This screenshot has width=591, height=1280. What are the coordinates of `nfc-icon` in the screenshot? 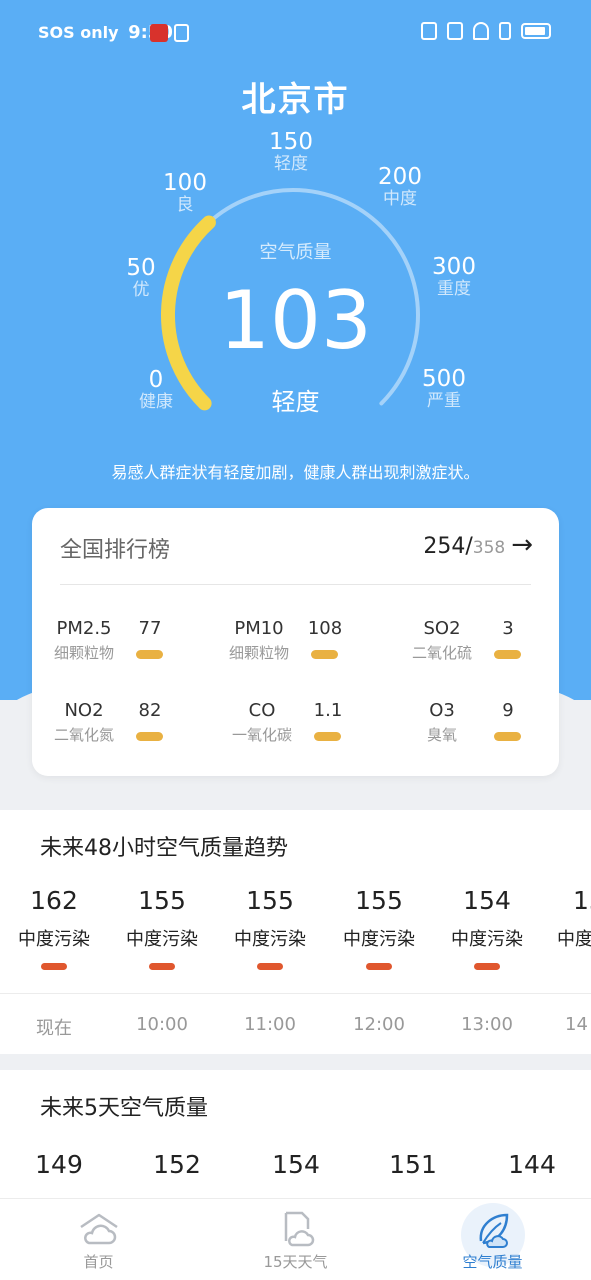 It's located at (429, 31).